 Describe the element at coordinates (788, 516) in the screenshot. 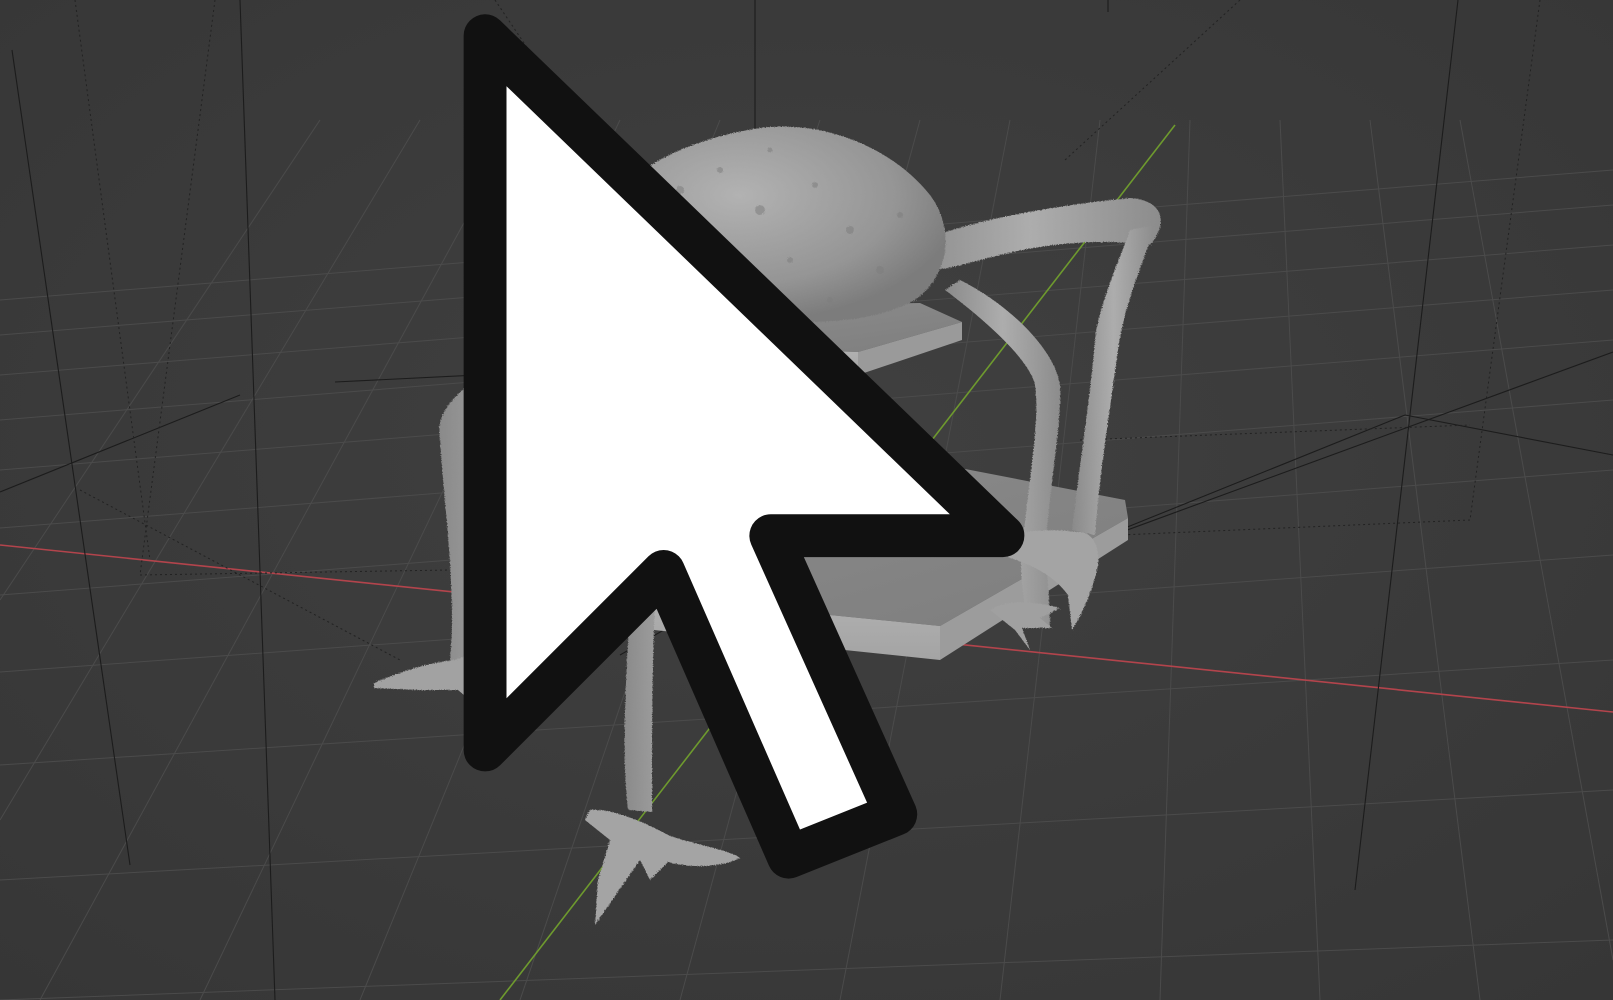

I see `object-origin-dot` at that location.